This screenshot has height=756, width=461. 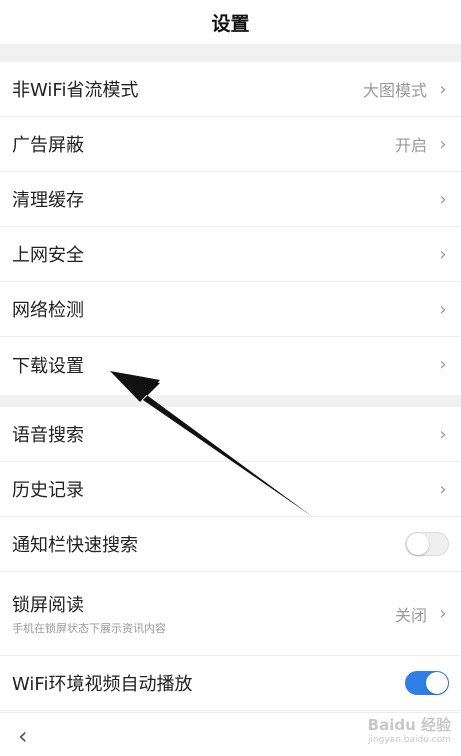 What do you see at coordinates (23, 736) in the screenshot?
I see `back-arrow-icon: ‹` at bounding box center [23, 736].